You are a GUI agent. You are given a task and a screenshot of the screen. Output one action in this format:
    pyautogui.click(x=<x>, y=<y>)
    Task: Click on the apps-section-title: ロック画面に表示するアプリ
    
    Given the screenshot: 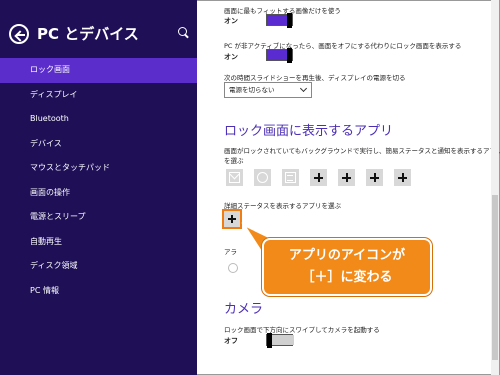 What is the action you would take?
    pyautogui.click(x=309, y=131)
    